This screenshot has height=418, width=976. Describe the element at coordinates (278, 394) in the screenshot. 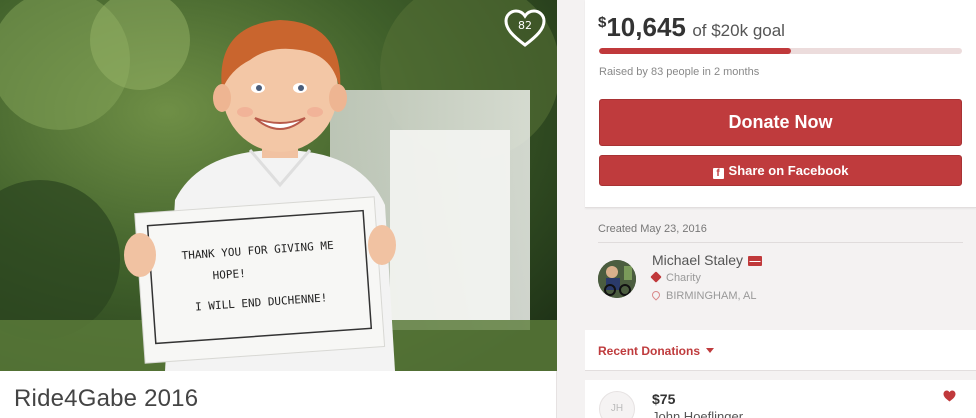

I see `title-card: Ride4Gabe 2016` at that location.